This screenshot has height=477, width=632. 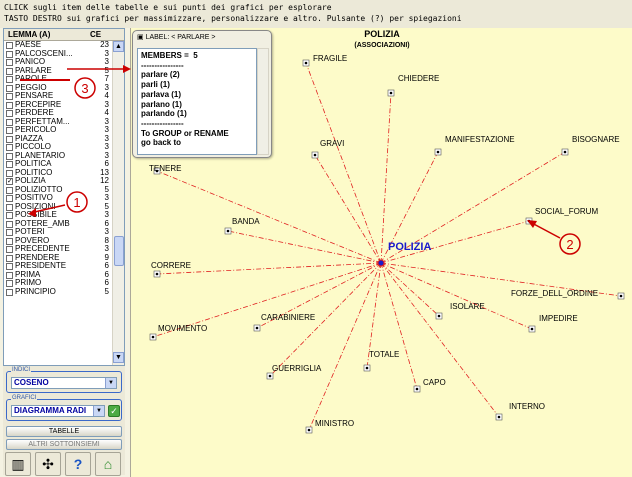 I want to click on graph-node-label: MANIFESTAZIONE, so click(x=480, y=139).